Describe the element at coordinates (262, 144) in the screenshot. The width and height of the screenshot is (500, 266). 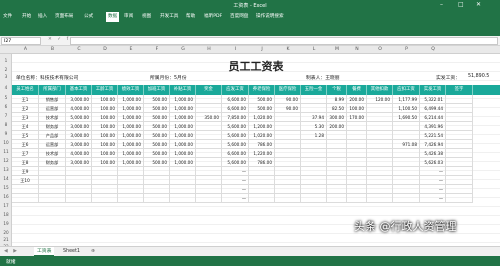
I see `table-cell: 786.00` at that location.